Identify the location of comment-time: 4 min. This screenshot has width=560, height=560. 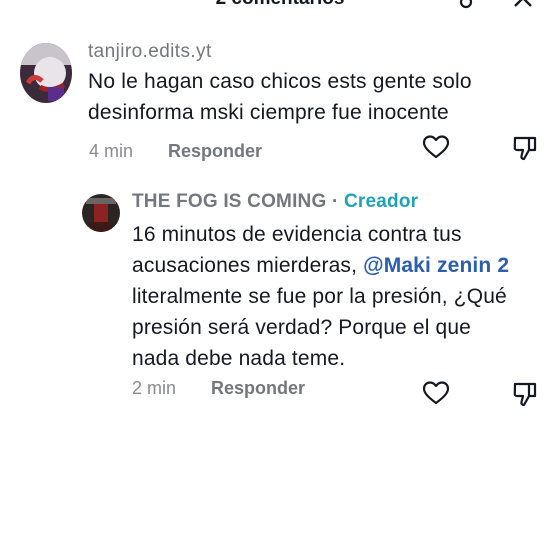
(111, 151).